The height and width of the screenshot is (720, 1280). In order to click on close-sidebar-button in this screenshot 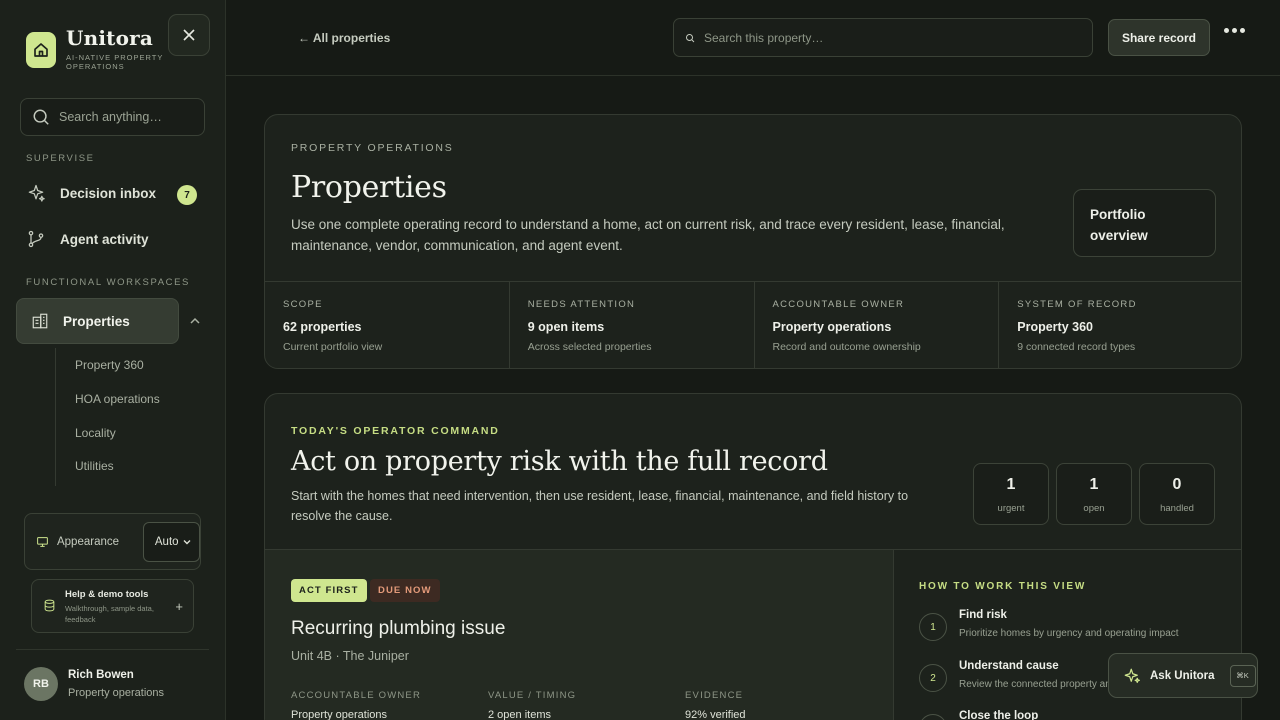, I will do `click(189, 35)`.